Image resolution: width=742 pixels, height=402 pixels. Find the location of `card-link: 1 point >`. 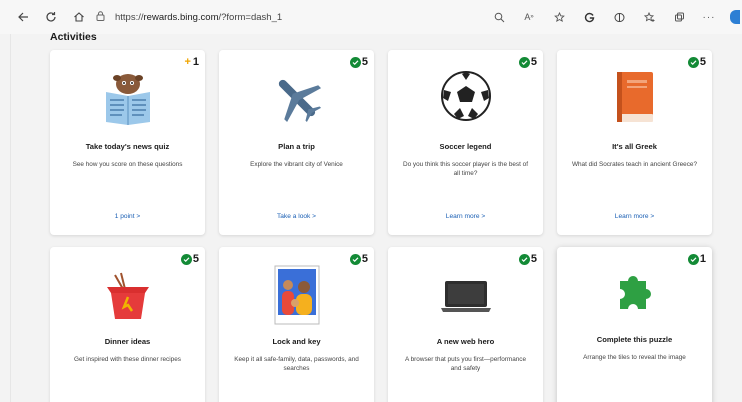

card-link: 1 point > is located at coordinates (127, 216).